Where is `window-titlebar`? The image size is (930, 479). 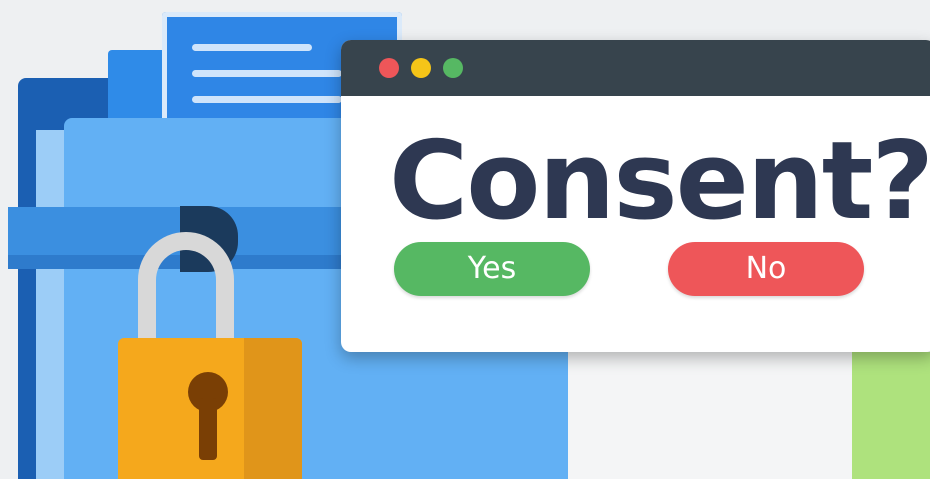
window-titlebar is located at coordinates (635, 68).